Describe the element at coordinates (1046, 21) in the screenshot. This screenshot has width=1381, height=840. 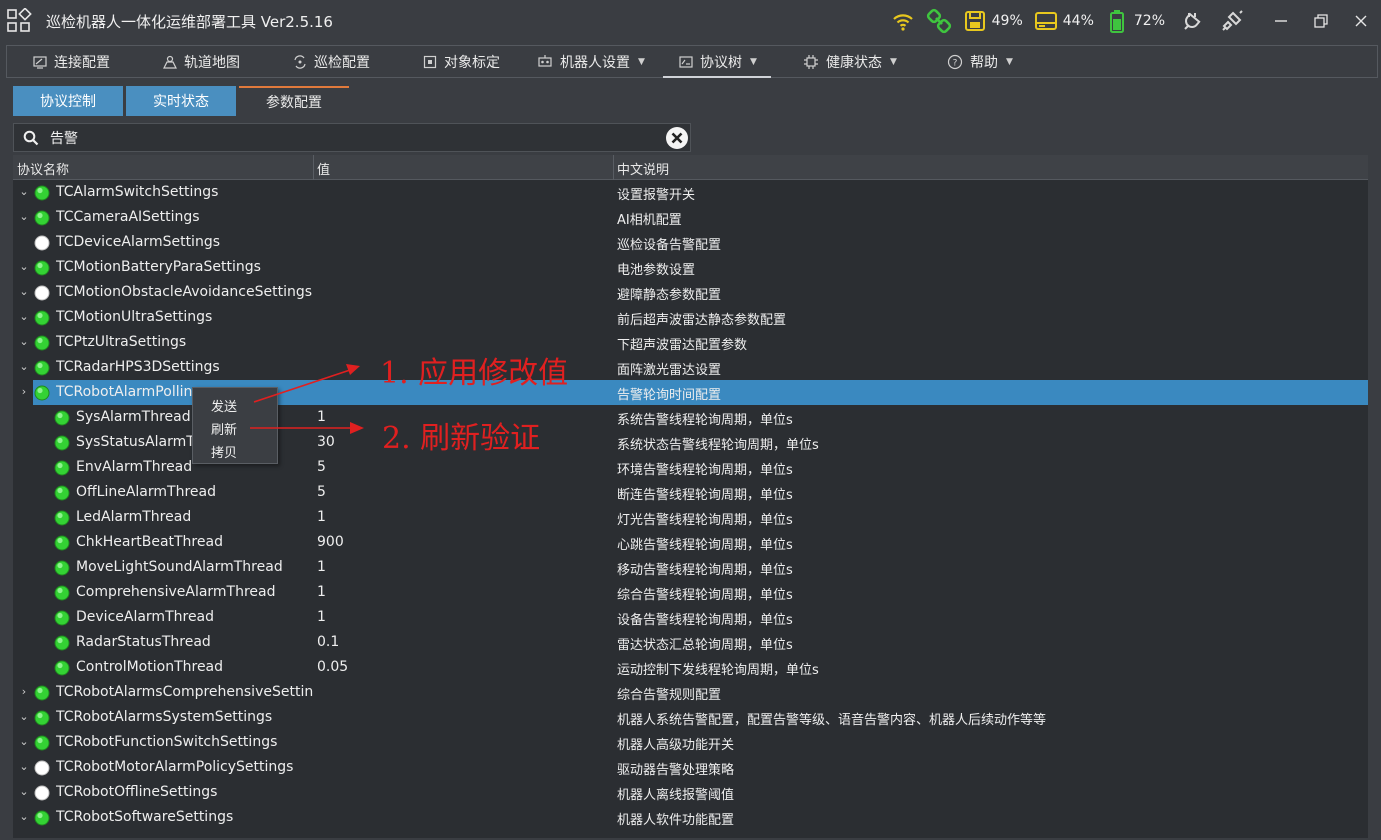
I see `storage-drive-icon` at that location.